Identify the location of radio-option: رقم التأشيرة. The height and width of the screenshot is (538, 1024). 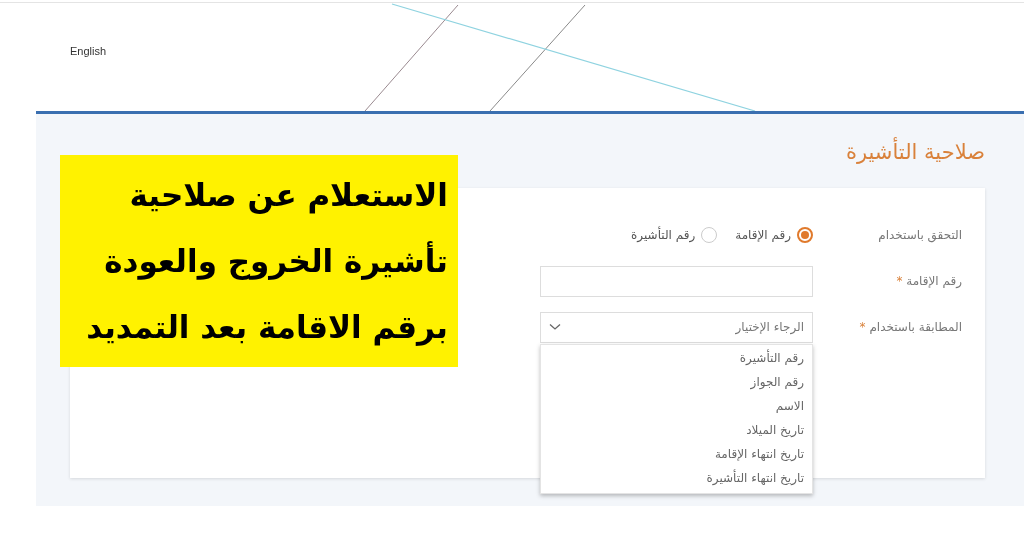
(674, 235).